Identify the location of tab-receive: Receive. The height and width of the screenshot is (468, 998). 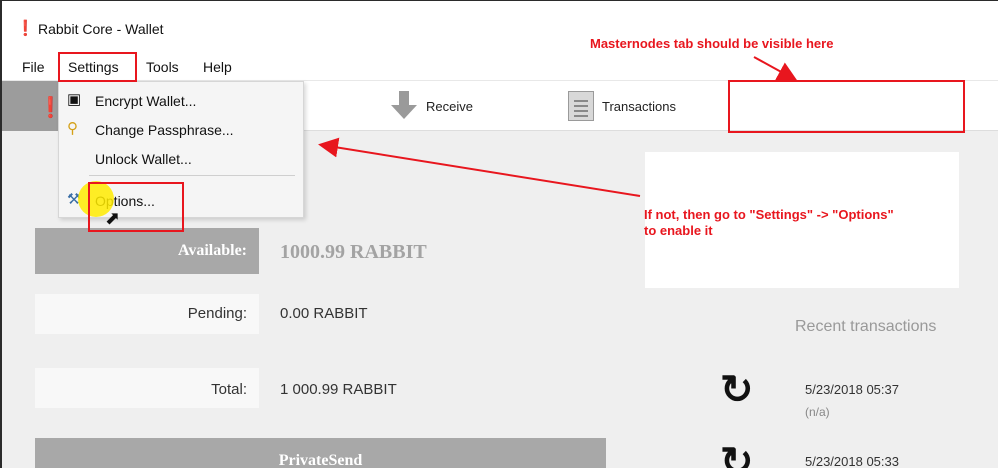
(431, 106).